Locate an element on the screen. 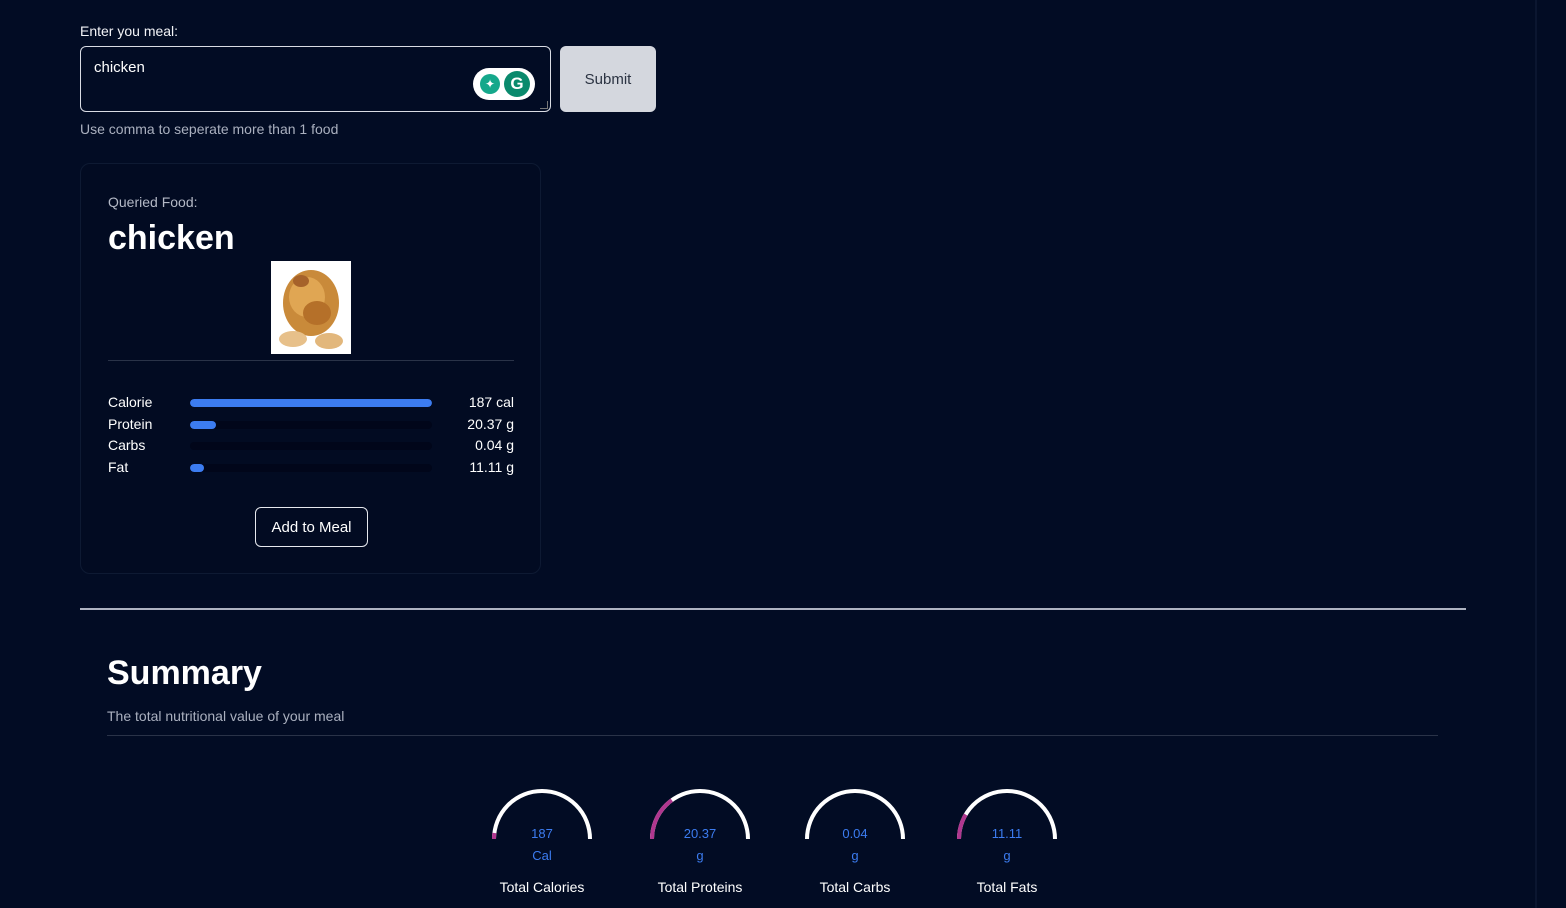  nutrient-row-fat: Fat 11.11 g is located at coordinates (311, 468).